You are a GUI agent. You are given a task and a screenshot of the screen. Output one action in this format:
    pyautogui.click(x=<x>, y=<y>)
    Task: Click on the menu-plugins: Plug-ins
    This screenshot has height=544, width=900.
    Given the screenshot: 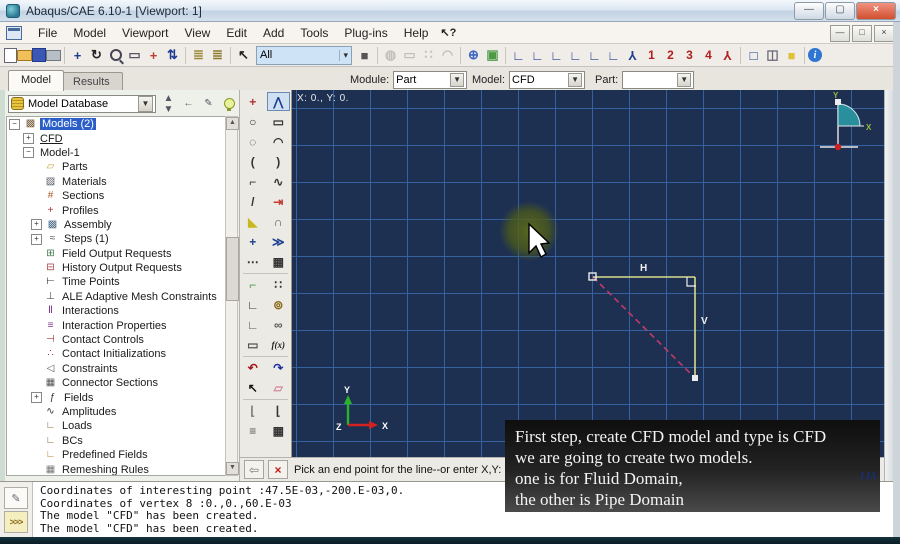 What is the action you would take?
    pyautogui.click(x=365, y=33)
    